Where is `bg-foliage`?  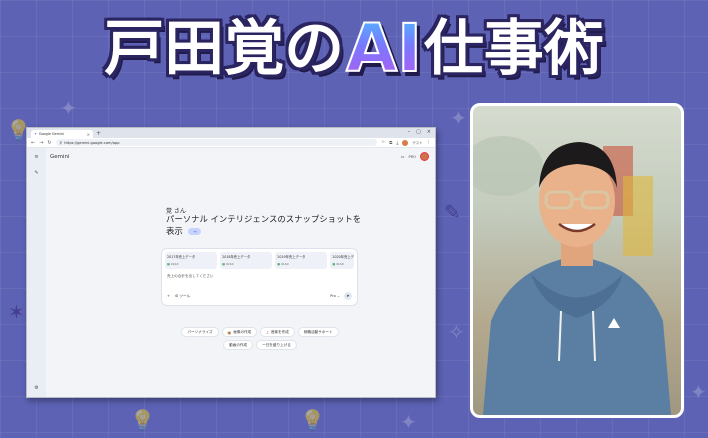
bg-foliage is located at coordinates (508, 166).